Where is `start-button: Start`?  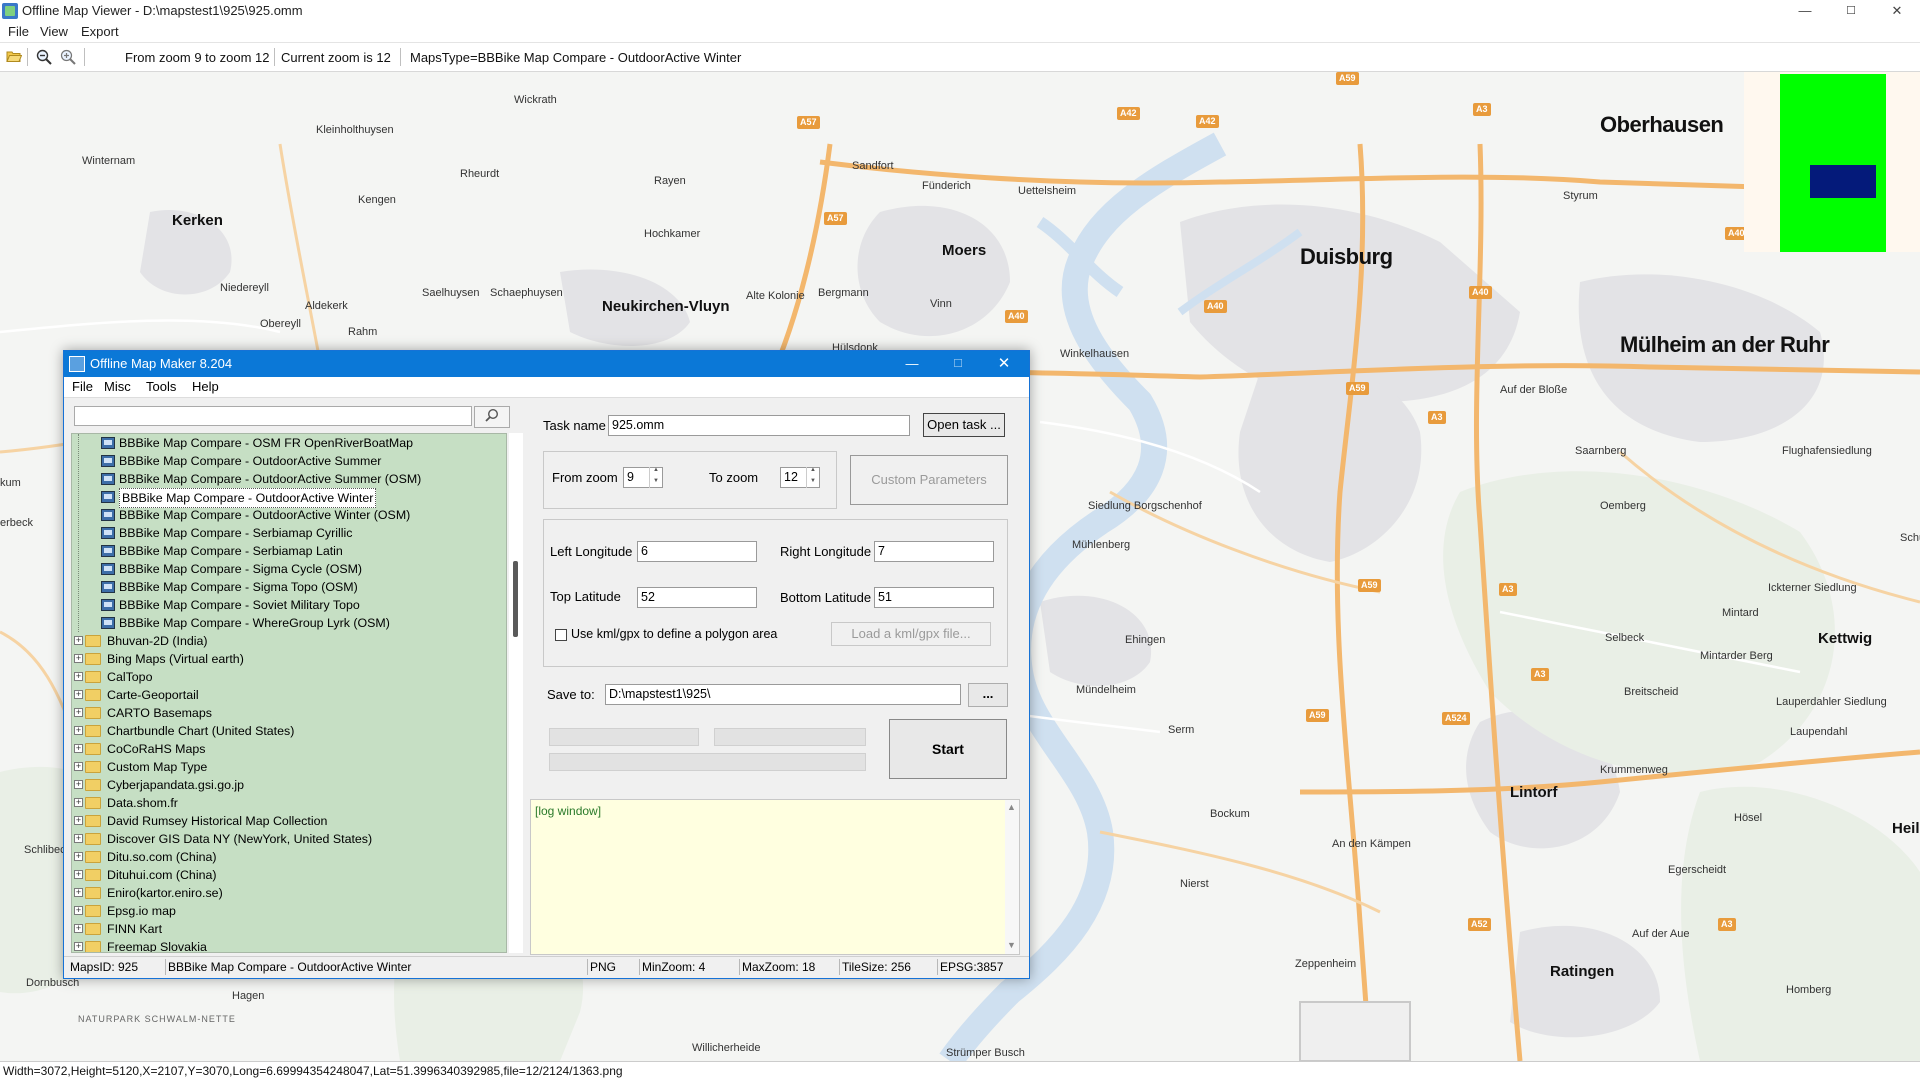
start-button: Start is located at coordinates (948, 749).